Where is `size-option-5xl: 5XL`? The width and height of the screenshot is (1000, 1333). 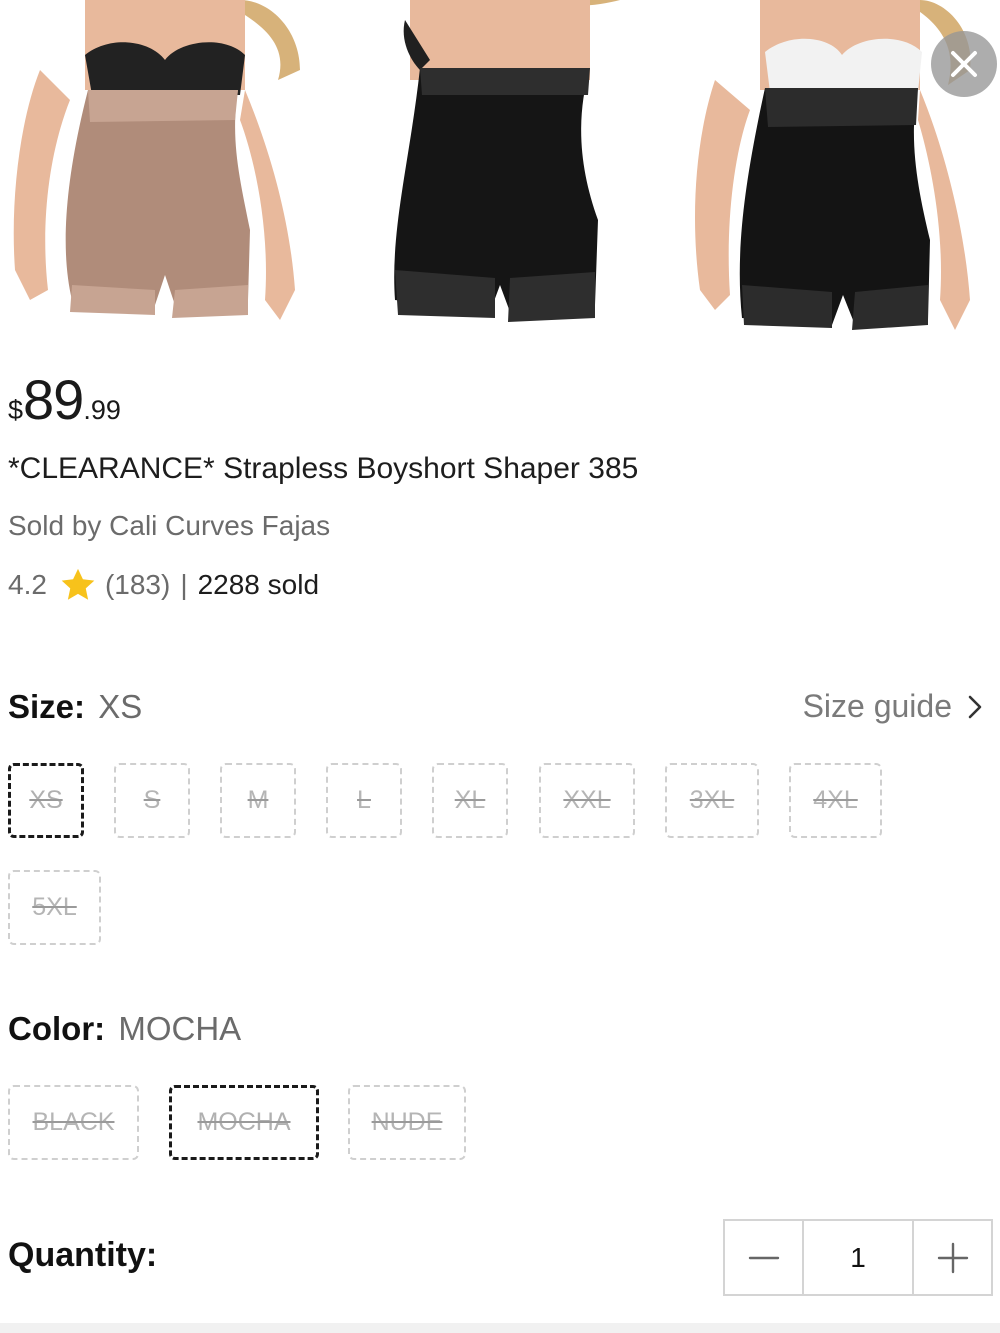
size-option-5xl: 5XL is located at coordinates (54, 907).